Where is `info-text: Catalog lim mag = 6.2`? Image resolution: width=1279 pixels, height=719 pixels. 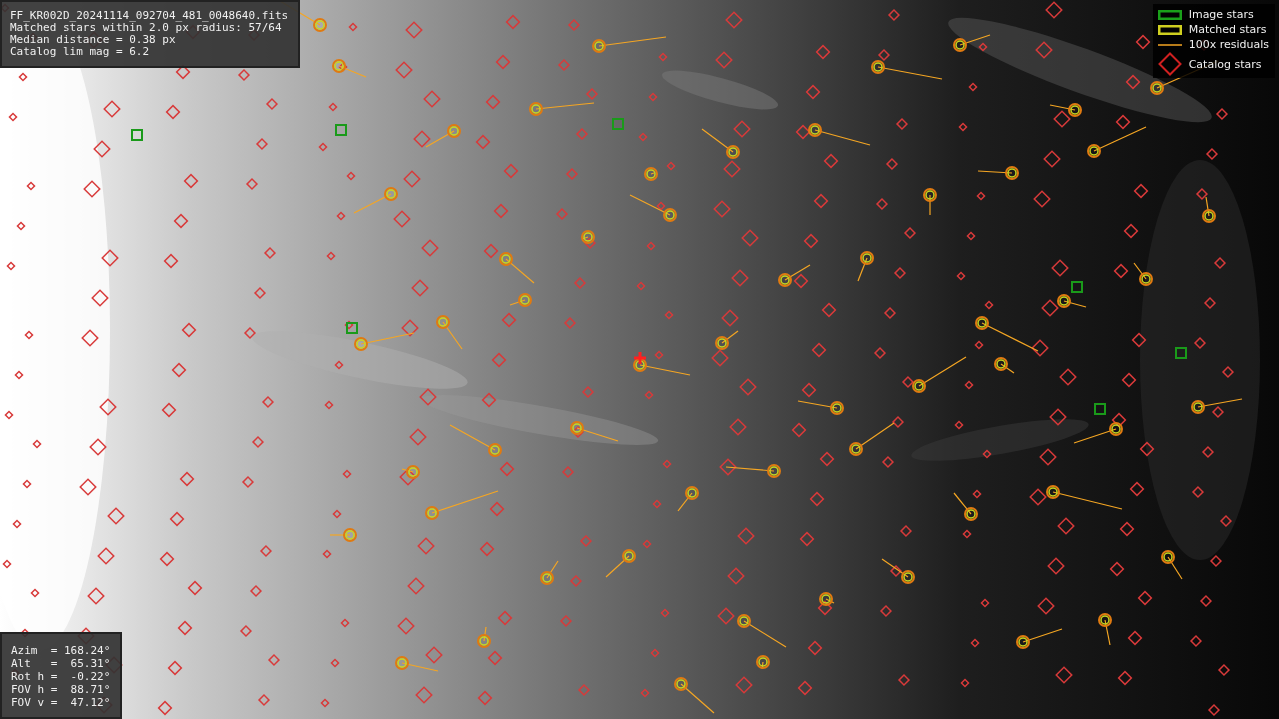 info-text: Catalog lim mag = 6.2 is located at coordinates (80, 52).